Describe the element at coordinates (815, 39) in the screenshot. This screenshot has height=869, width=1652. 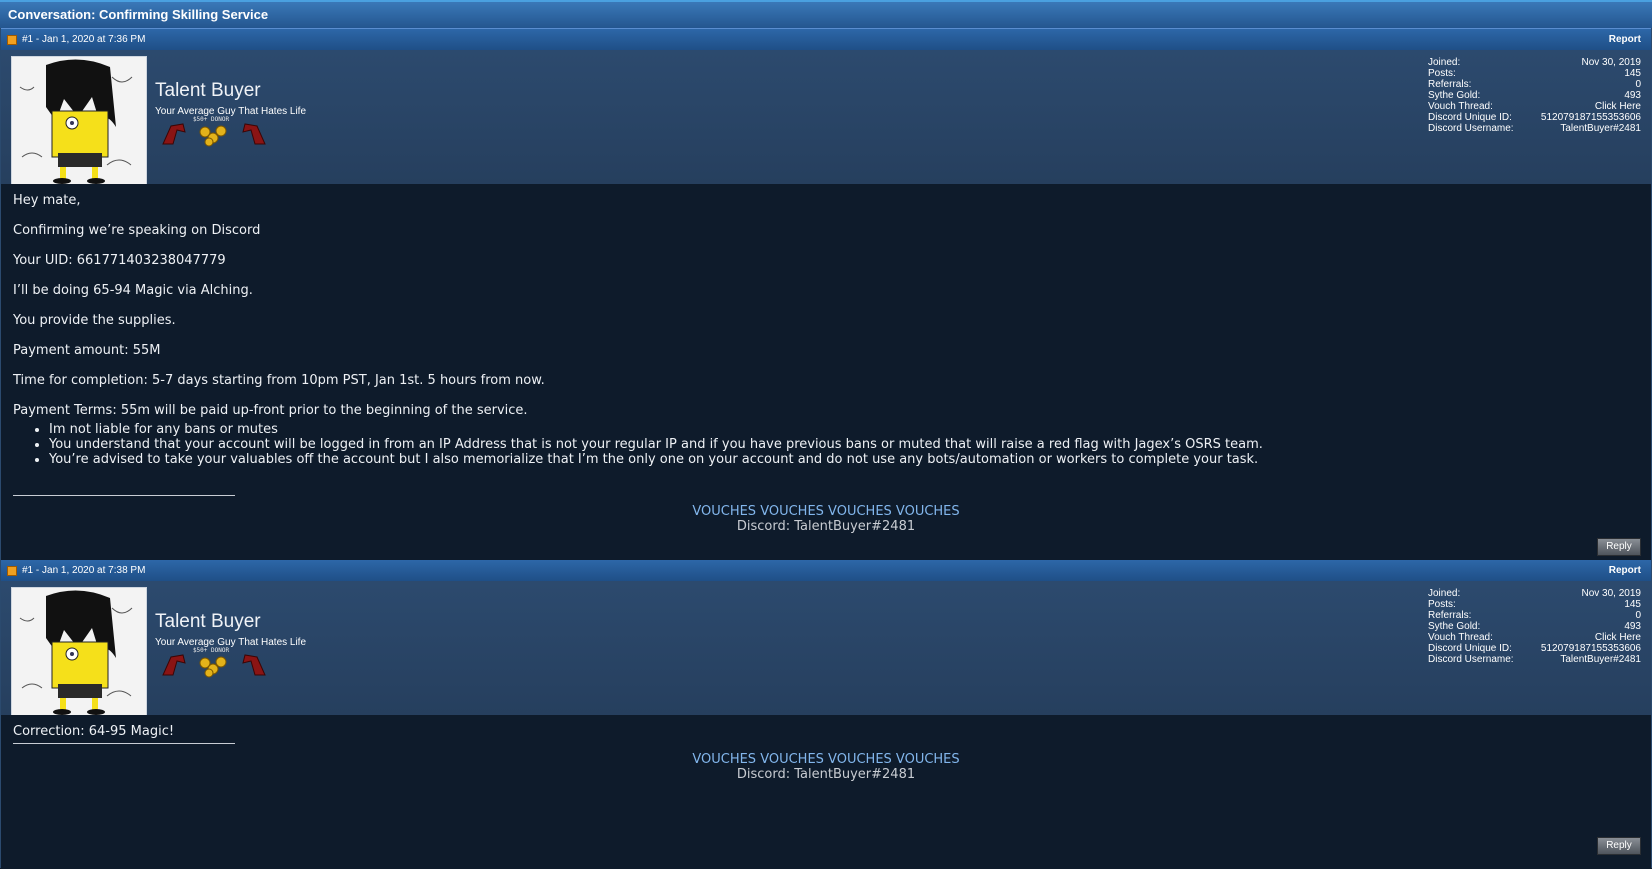
I see `post-meta: #1 - Jan 1, 2020 at 7:36 PM` at that location.